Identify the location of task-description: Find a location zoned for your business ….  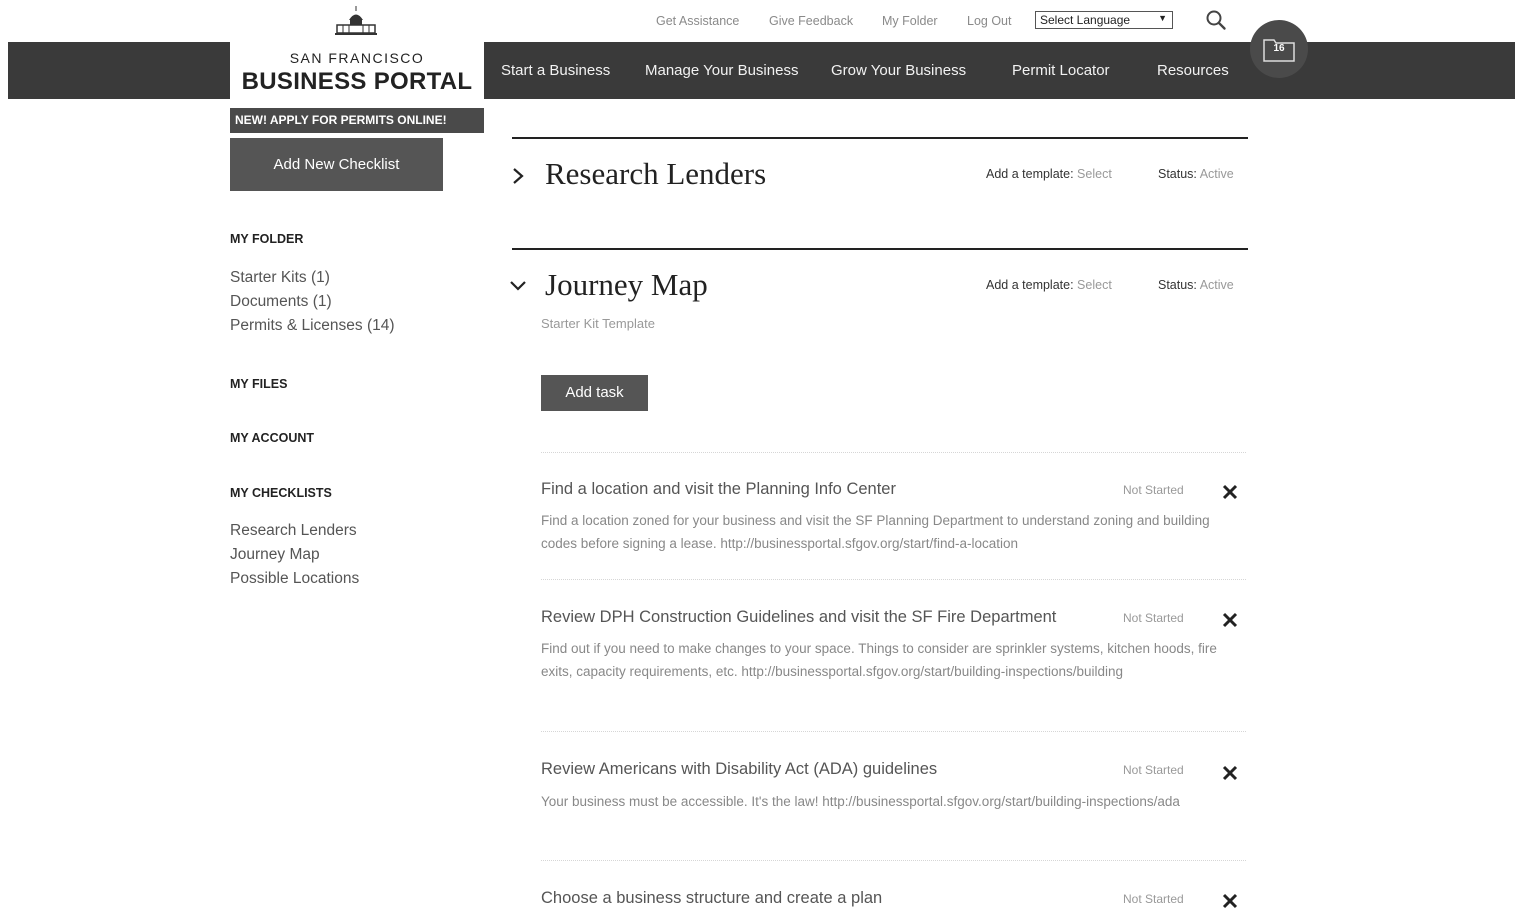
(875, 532).